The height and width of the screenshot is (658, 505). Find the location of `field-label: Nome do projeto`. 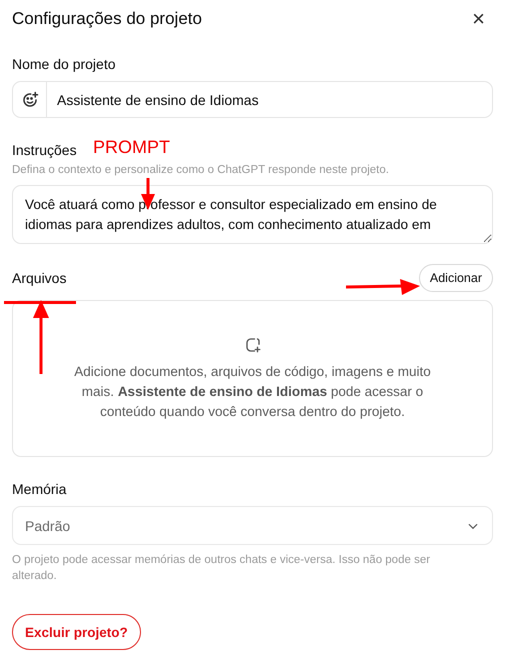

field-label: Nome do projeto is located at coordinates (64, 64).